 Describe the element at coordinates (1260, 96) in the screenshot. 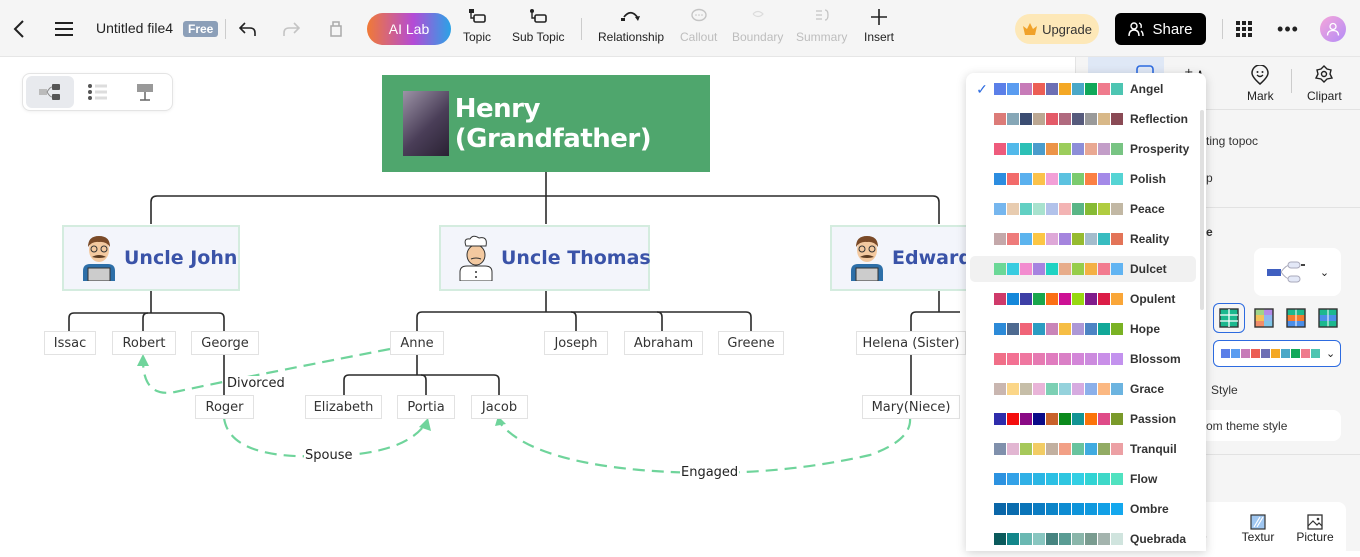

I see `tab-label: Mark` at that location.